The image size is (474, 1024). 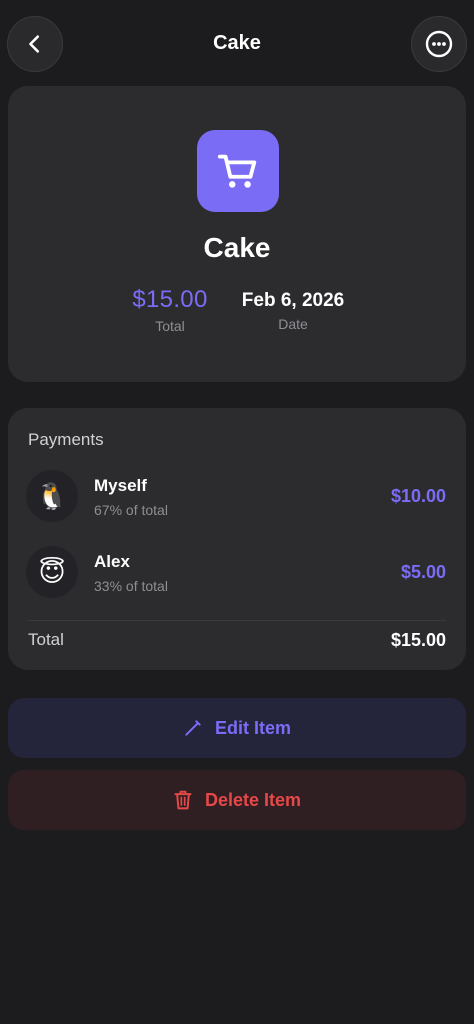 What do you see at coordinates (237, 620) in the screenshot?
I see `divider` at bounding box center [237, 620].